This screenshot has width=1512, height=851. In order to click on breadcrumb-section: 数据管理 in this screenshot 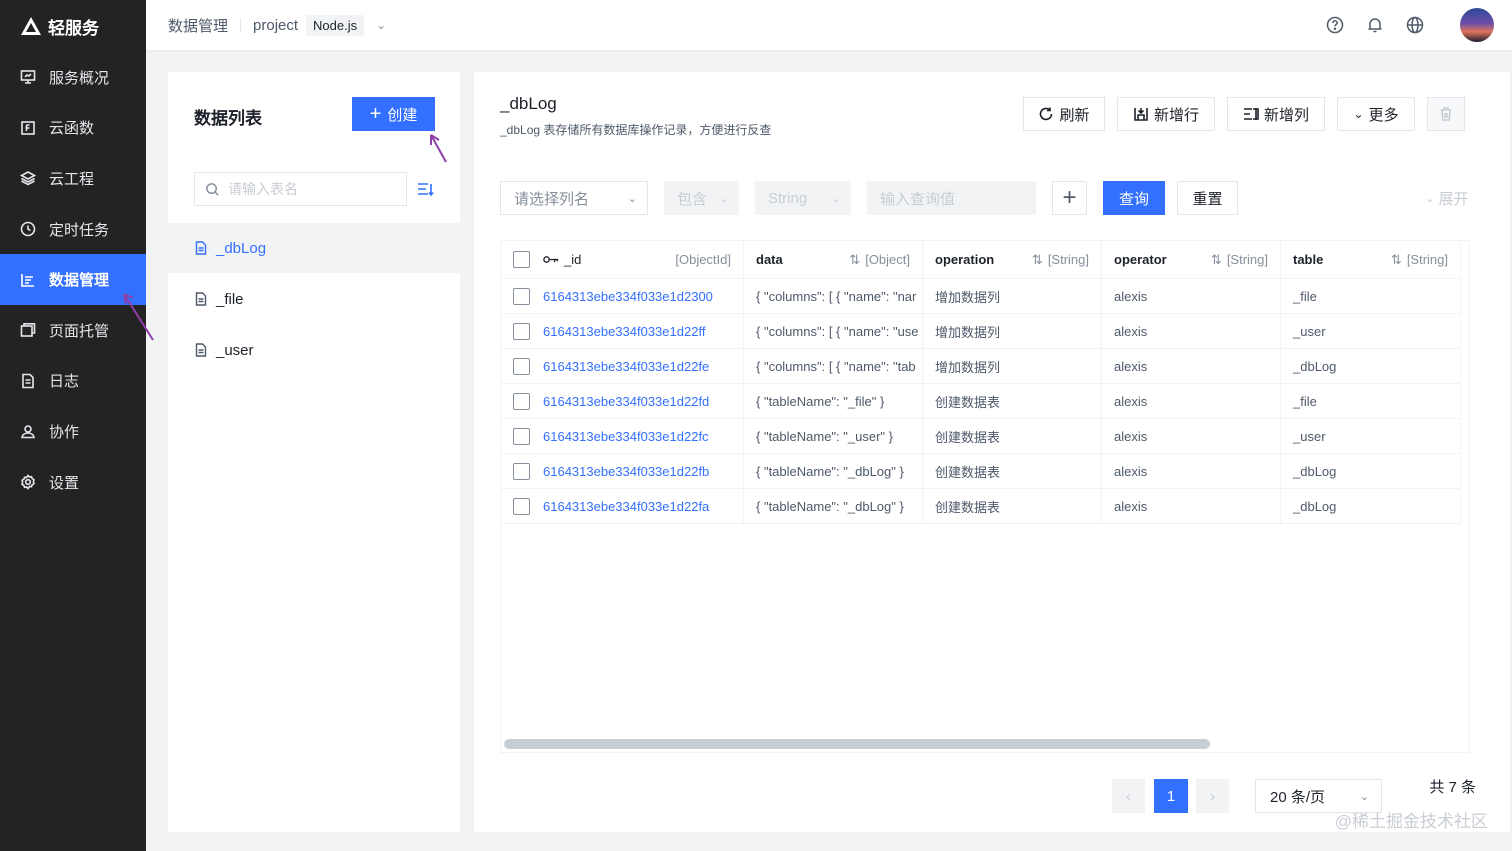, I will do `click(198, 25)`.